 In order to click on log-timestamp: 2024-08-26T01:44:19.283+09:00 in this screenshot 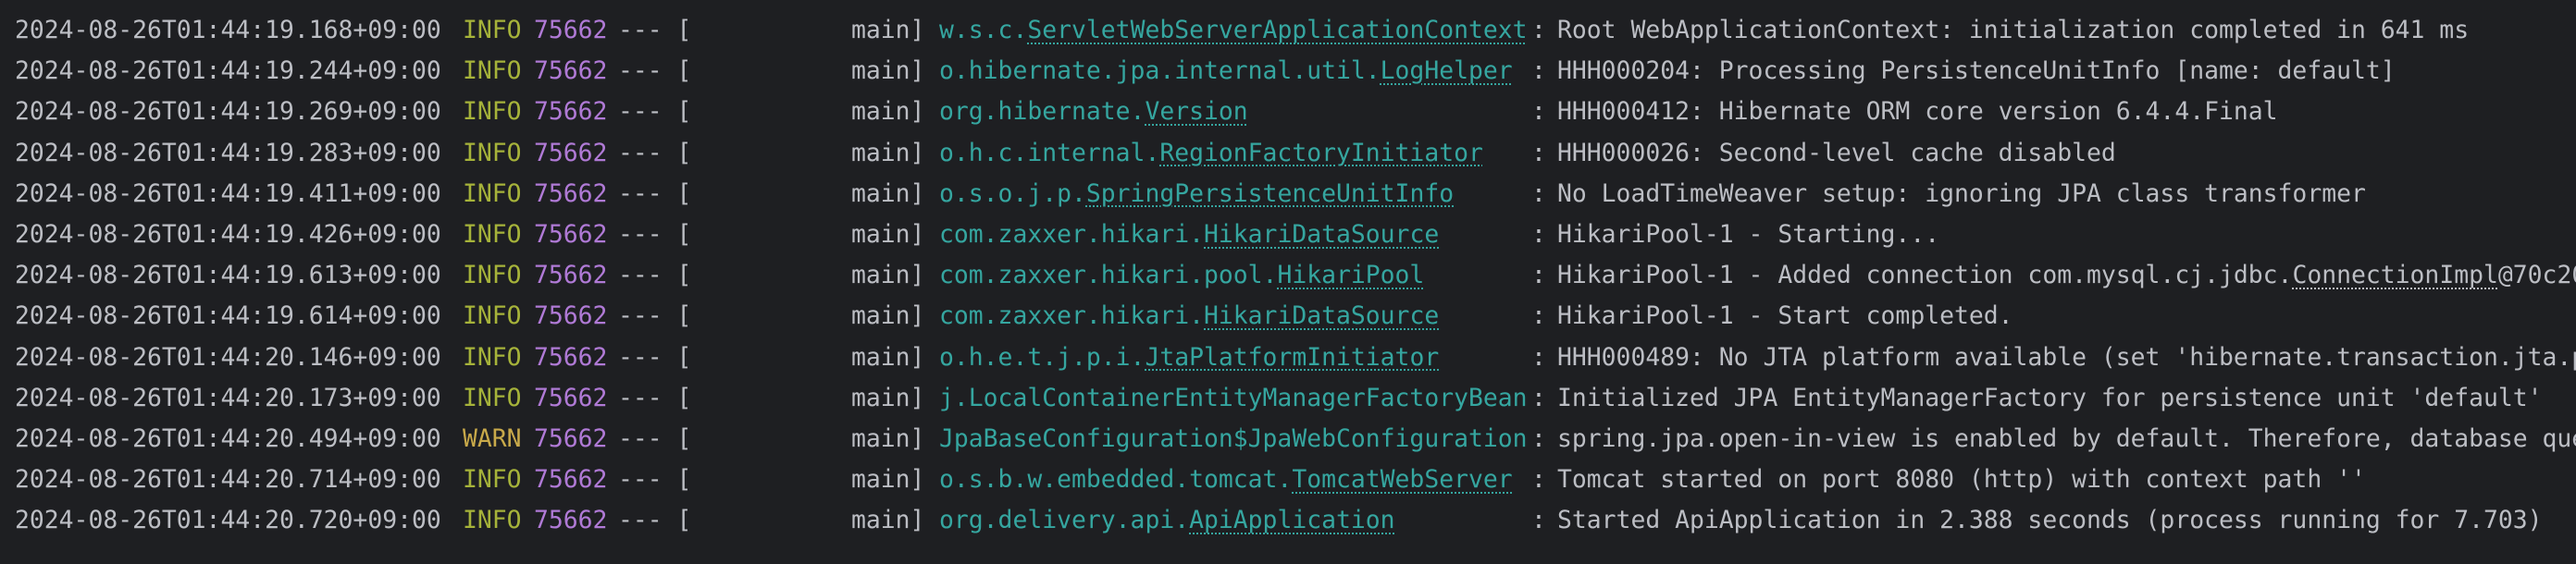, I will do `click(228, 152)`.